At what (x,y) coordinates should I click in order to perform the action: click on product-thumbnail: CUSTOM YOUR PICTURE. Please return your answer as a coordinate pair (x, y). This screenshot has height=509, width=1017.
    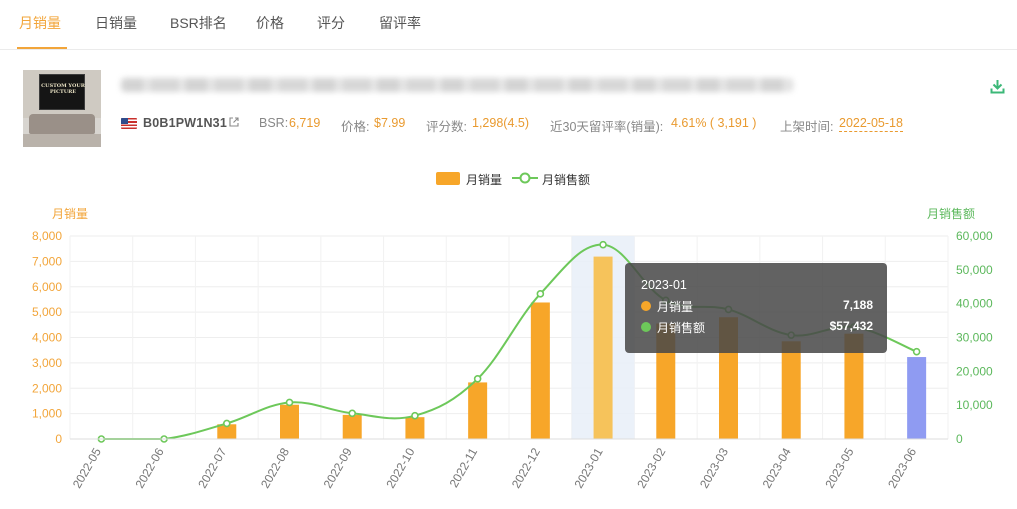
    Looking at the image, I should click on (62, 108).